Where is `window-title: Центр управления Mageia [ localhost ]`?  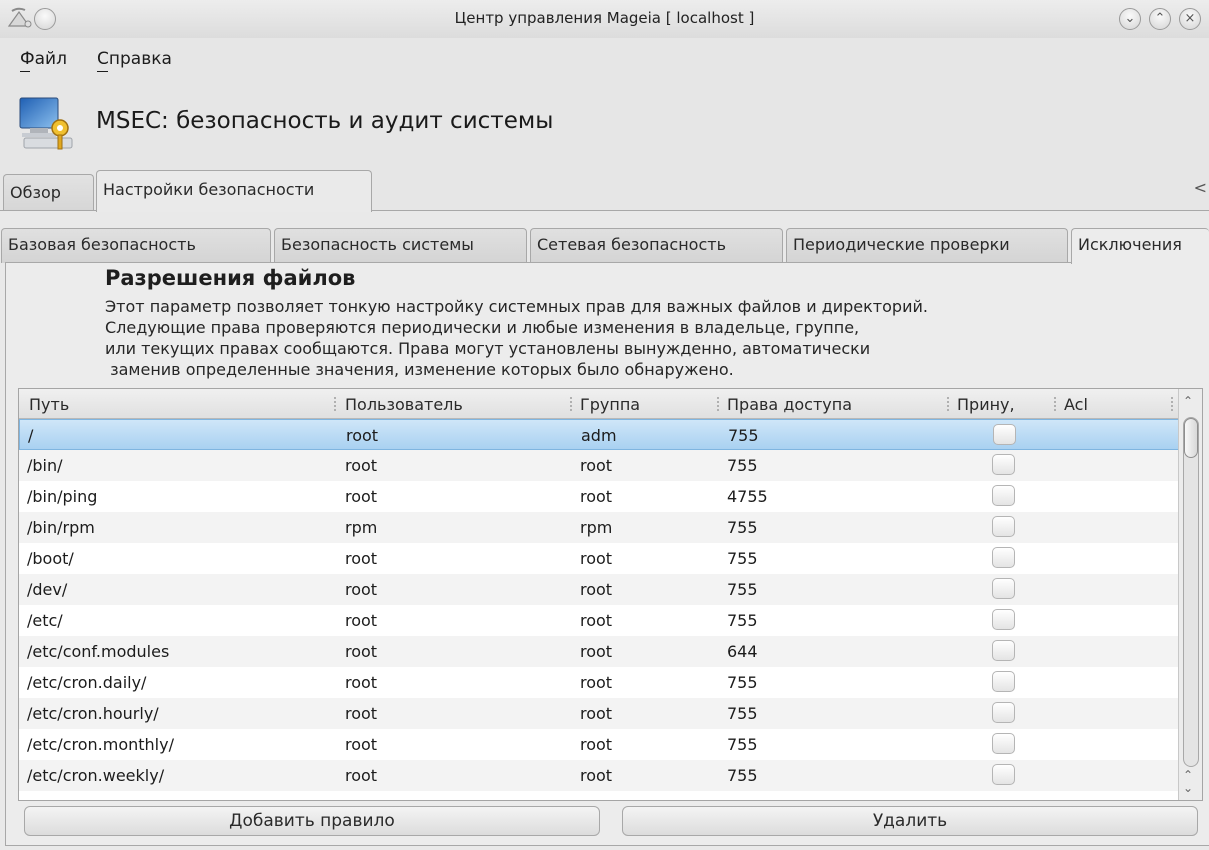 window-title: Центр управления Mageia [ localhost ] is located at coordinates (604, 18).